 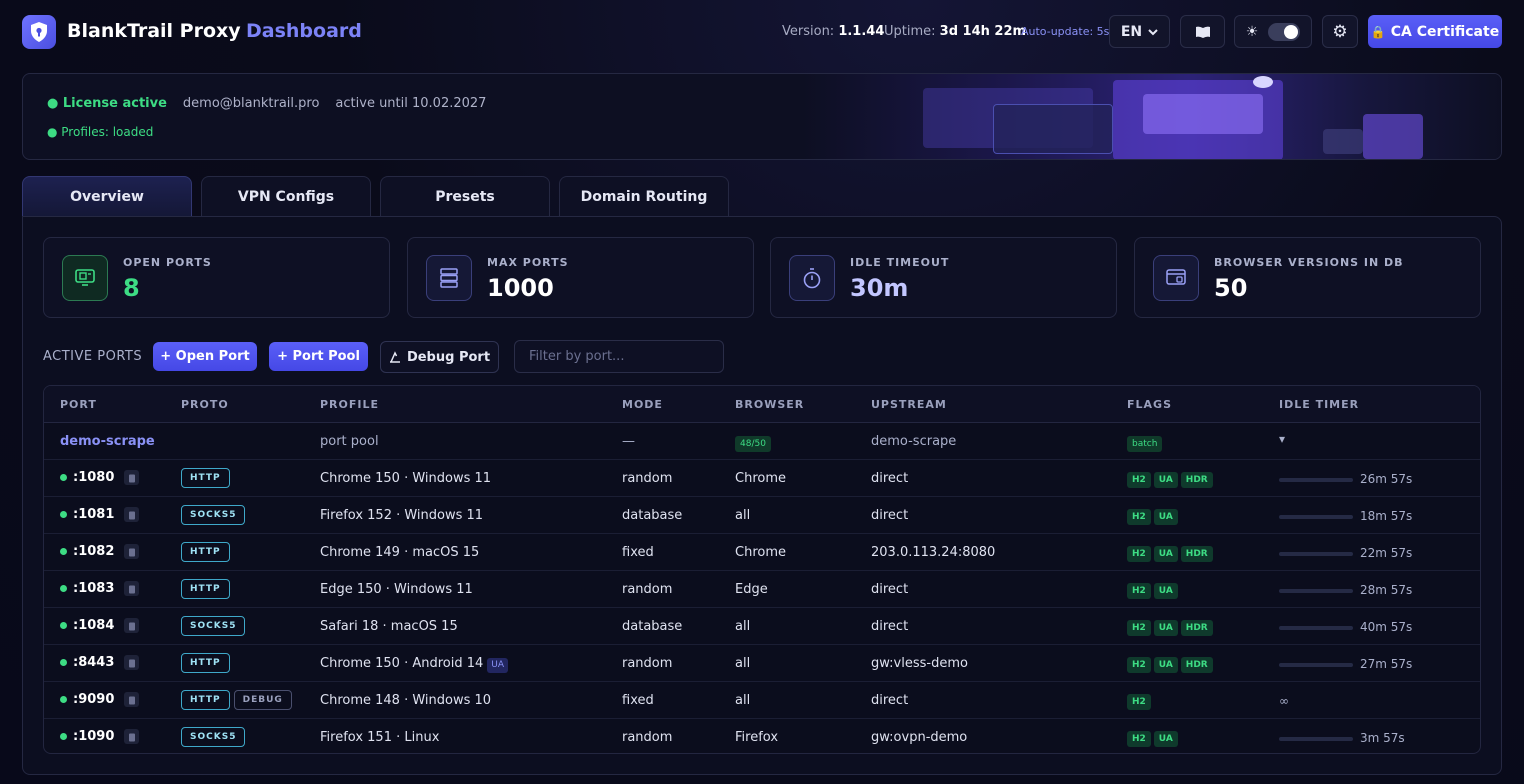 What do you see at coordinates (405, 700) in the screenshot?
I see `profile-cell: Chrome 148 · Windows 10` at bounding box center [405, 700].